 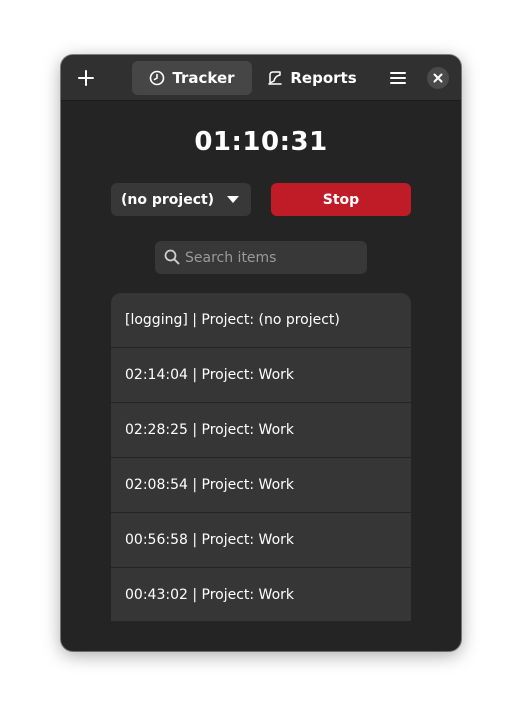 What do you see at coordinates (272, 257) in the screenshot?
I see `search-input` at bounding box center [272, 257].